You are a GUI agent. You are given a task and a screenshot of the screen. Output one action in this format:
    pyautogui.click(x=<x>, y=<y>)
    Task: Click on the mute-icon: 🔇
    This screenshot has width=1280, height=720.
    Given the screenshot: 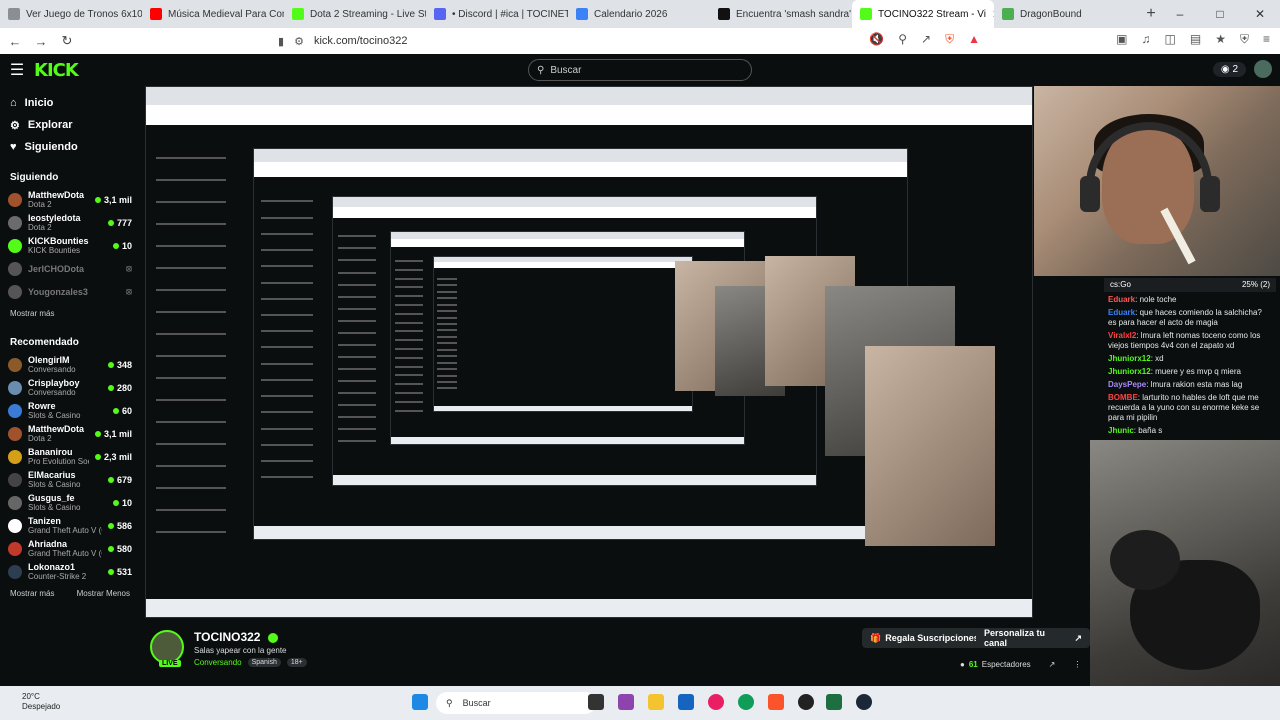 What is the action you would take?
    pyautogui.click(x=876, y=39)
    